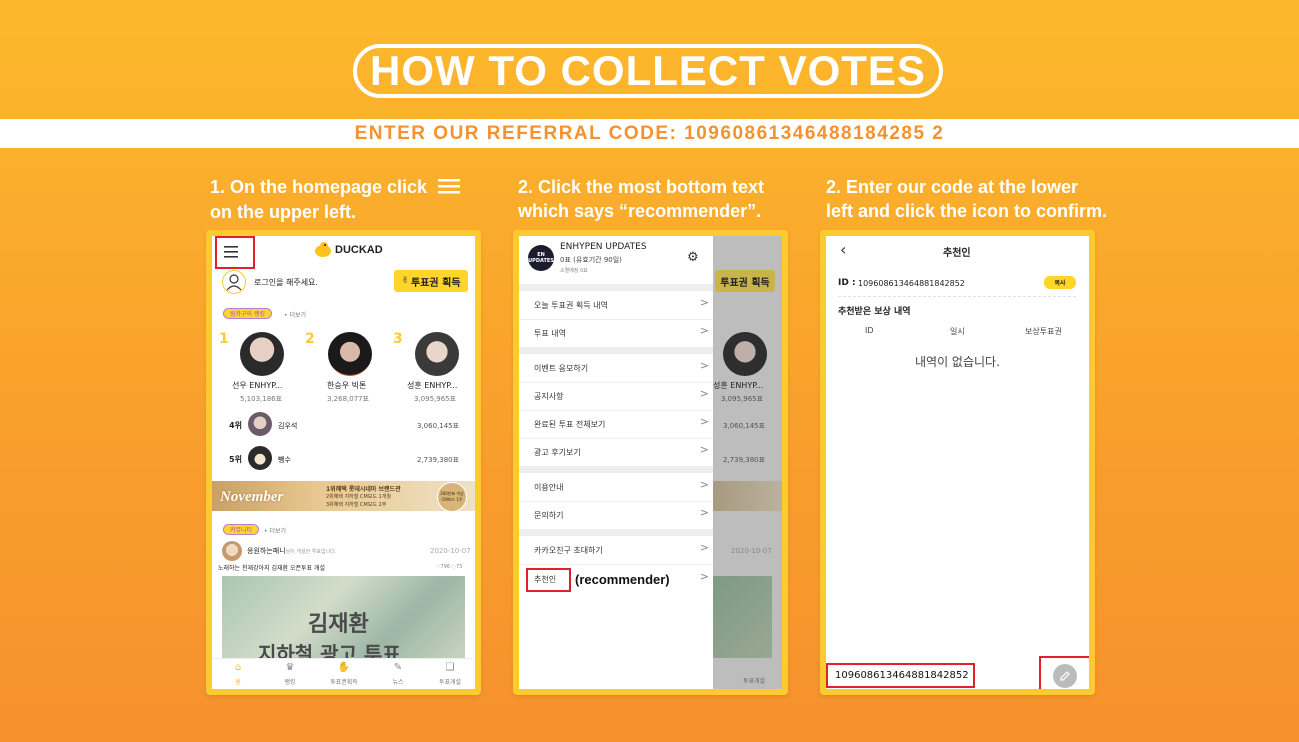  What do you see at coordinates (343, 673) in the screenshot?
I see `bottom-nav: ⌂ 홈 ♛ 랭킹 ✋ 투표권획득 ✎ 뉴스 ❏ 투표개설` at bounding box center [343, 673].